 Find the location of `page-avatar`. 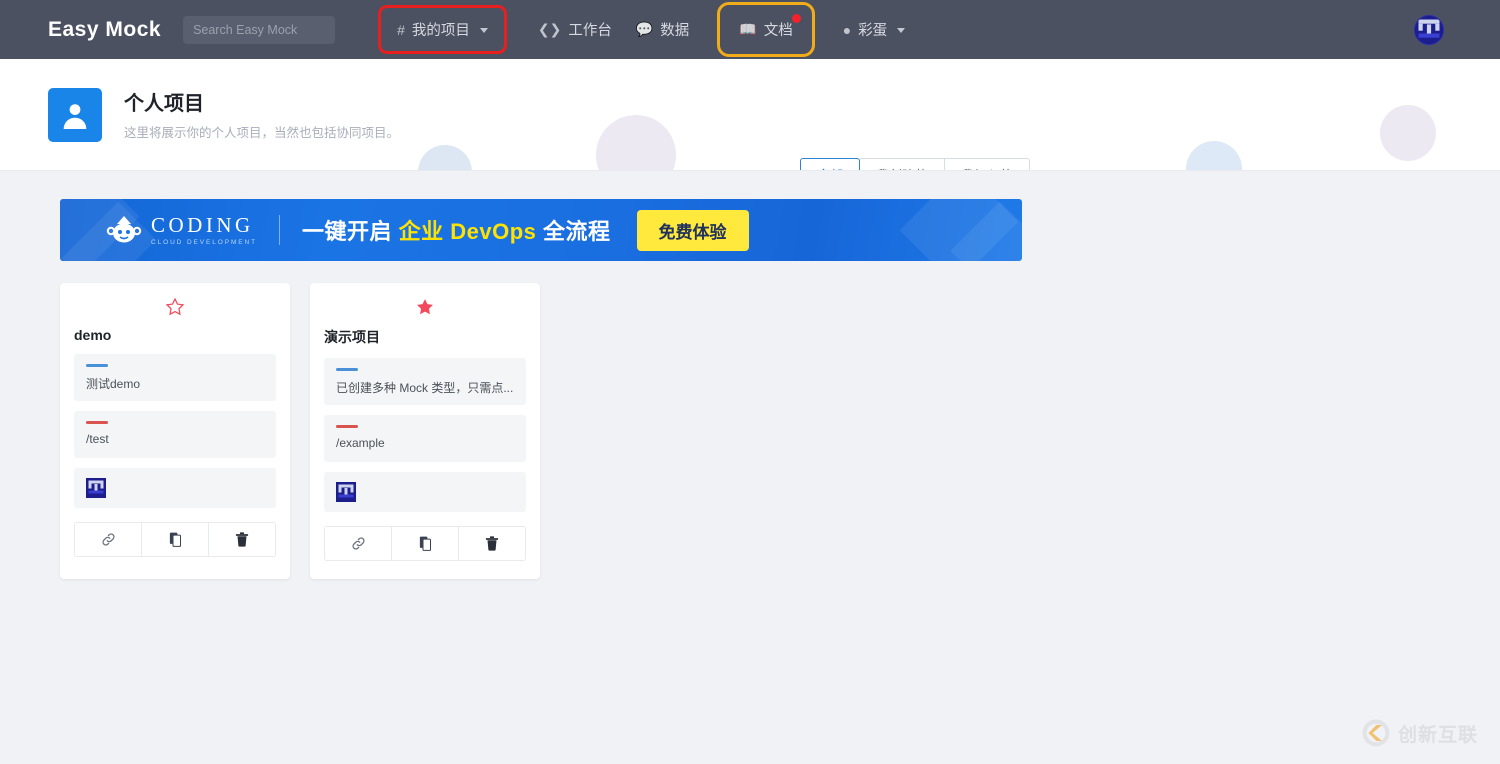

page-avatar is located at coordinates (75, 114).